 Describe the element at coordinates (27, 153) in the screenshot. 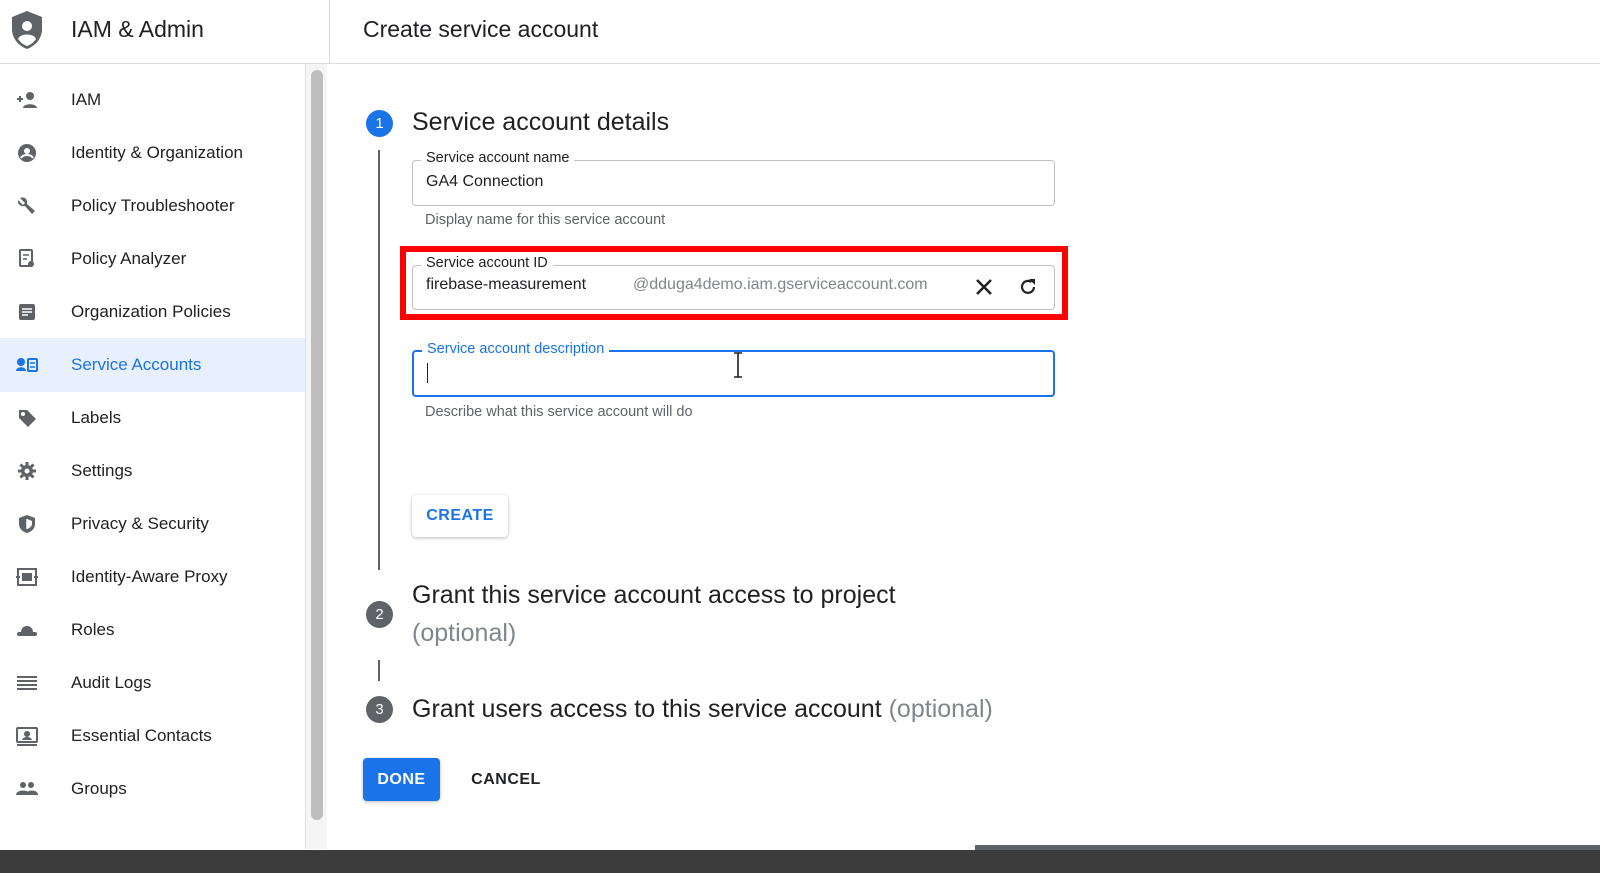

I see `account-circle-icon` at that location.